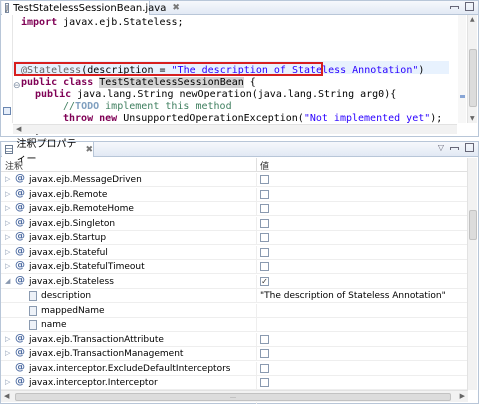 The image size is (479, 404). I want to click on annotation-name: javax.ejb.Stateful, so click(68, 253).